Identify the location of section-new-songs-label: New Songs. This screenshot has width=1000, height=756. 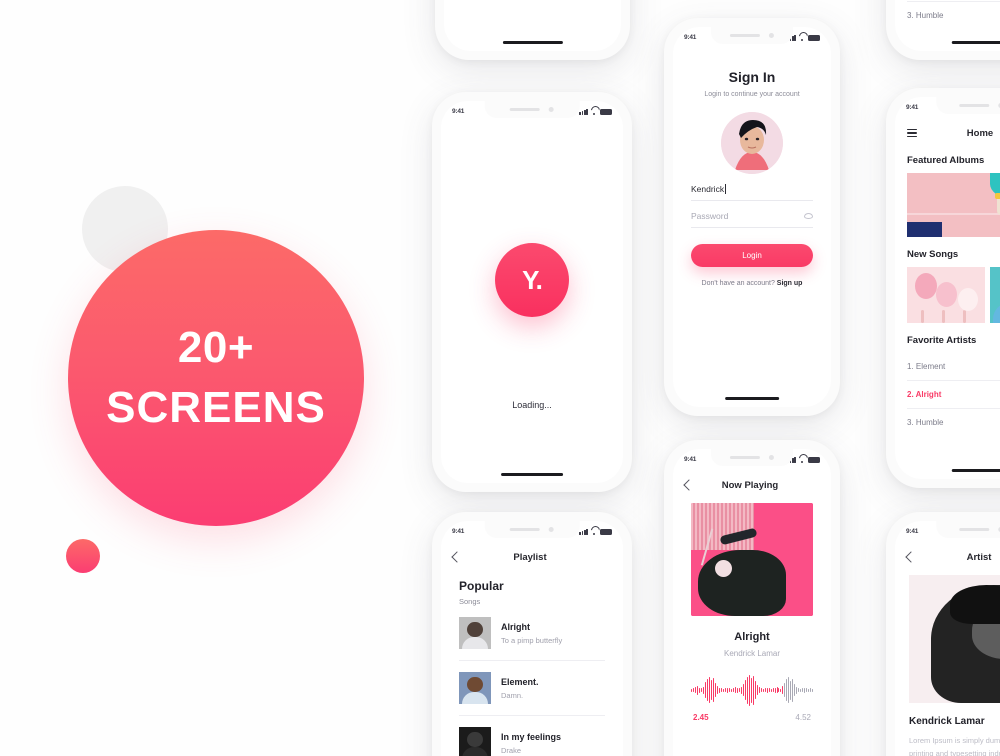
(933, 254).